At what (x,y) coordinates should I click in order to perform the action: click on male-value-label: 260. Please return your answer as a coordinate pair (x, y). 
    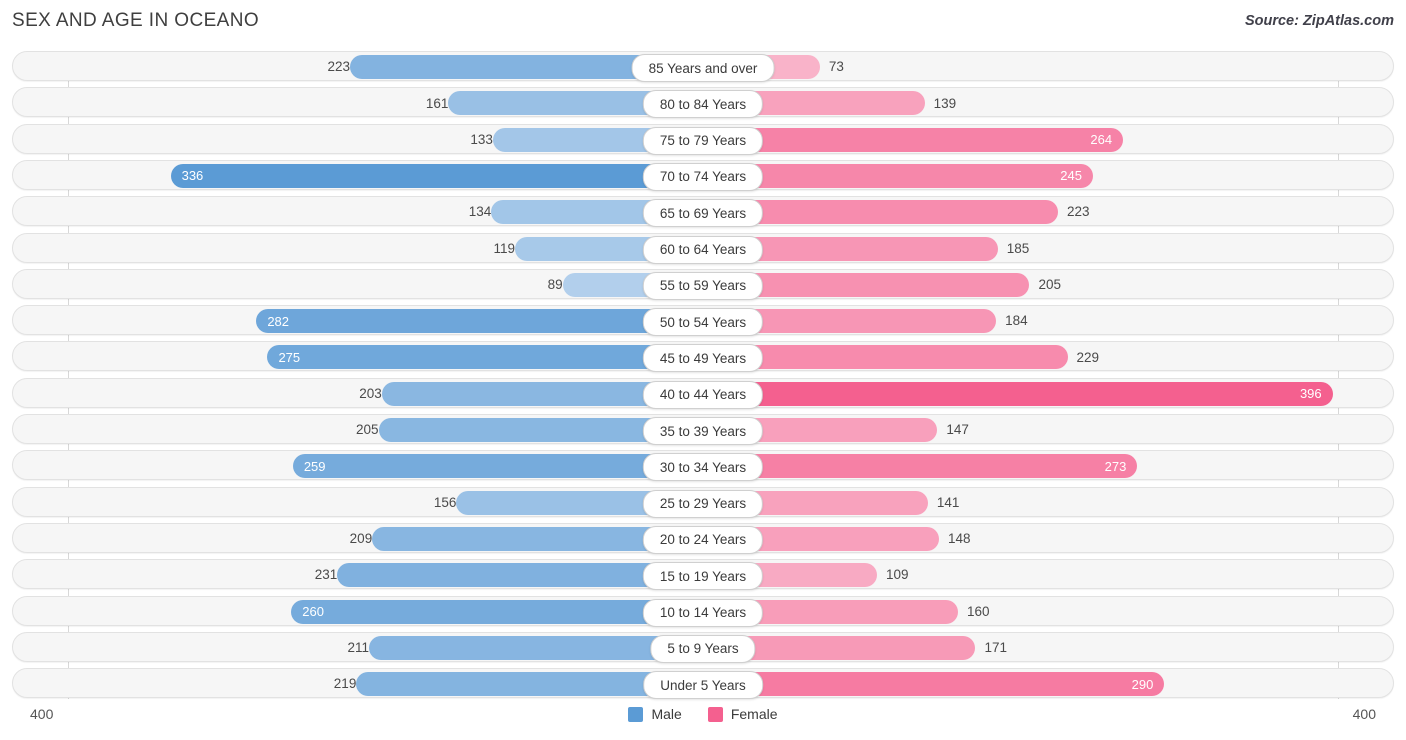
    Looking at the image, I should click on (313, 611).